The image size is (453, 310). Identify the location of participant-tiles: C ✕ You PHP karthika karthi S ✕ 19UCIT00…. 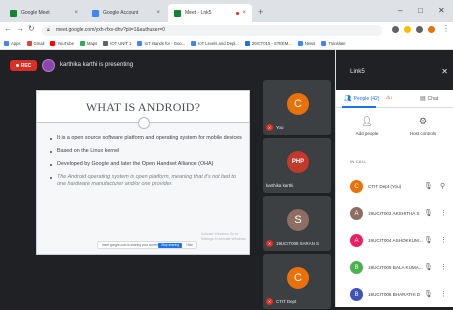
(297, 194).